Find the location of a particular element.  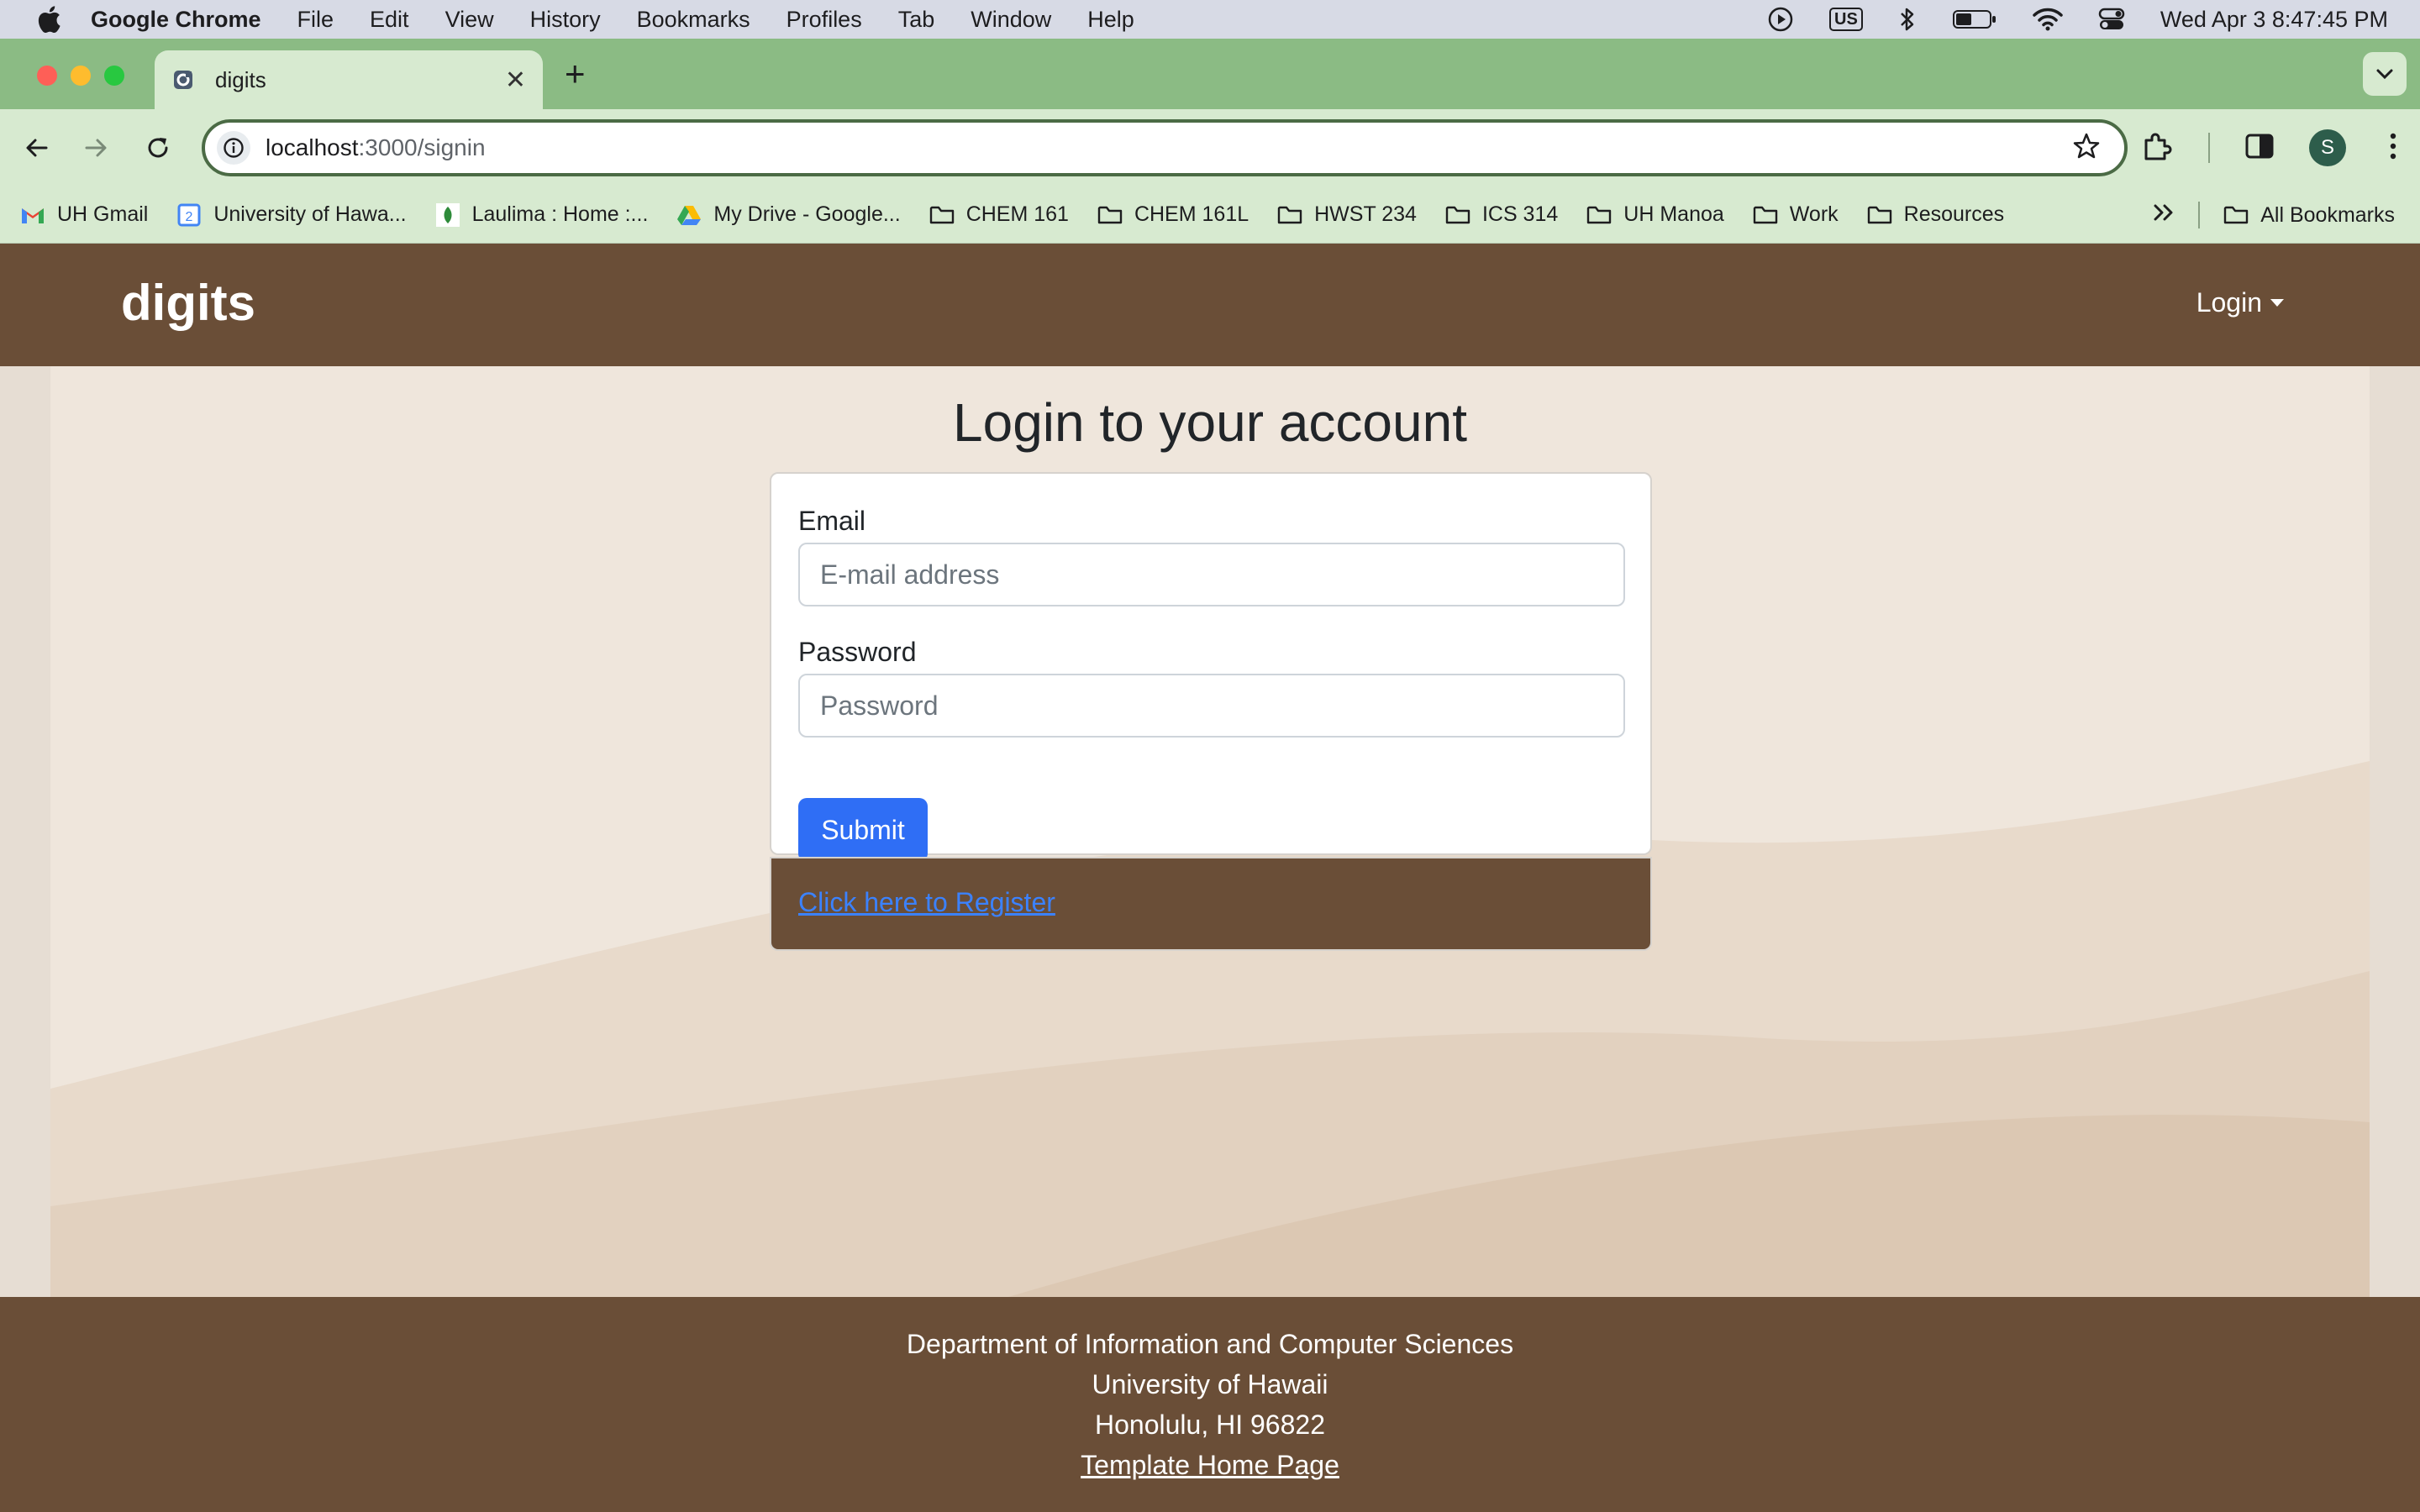

svg-text: 2 is located at coordinates (189, 217).